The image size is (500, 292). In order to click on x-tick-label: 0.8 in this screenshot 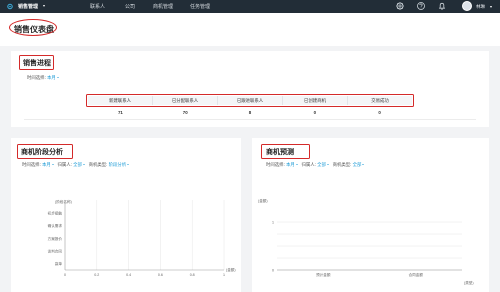, I will do `click(192, 275)`.